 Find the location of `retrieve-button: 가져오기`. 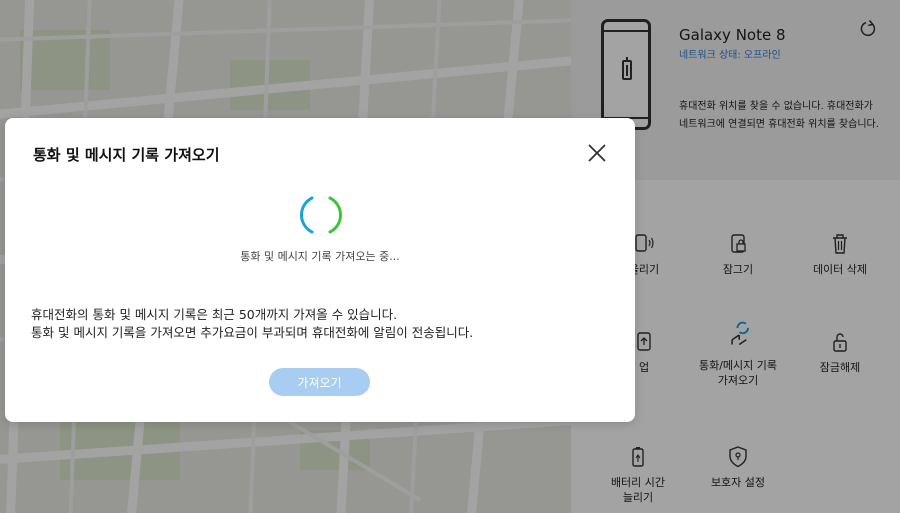

retrieve-button: 가져오기 is located at coordinates (319, 382).